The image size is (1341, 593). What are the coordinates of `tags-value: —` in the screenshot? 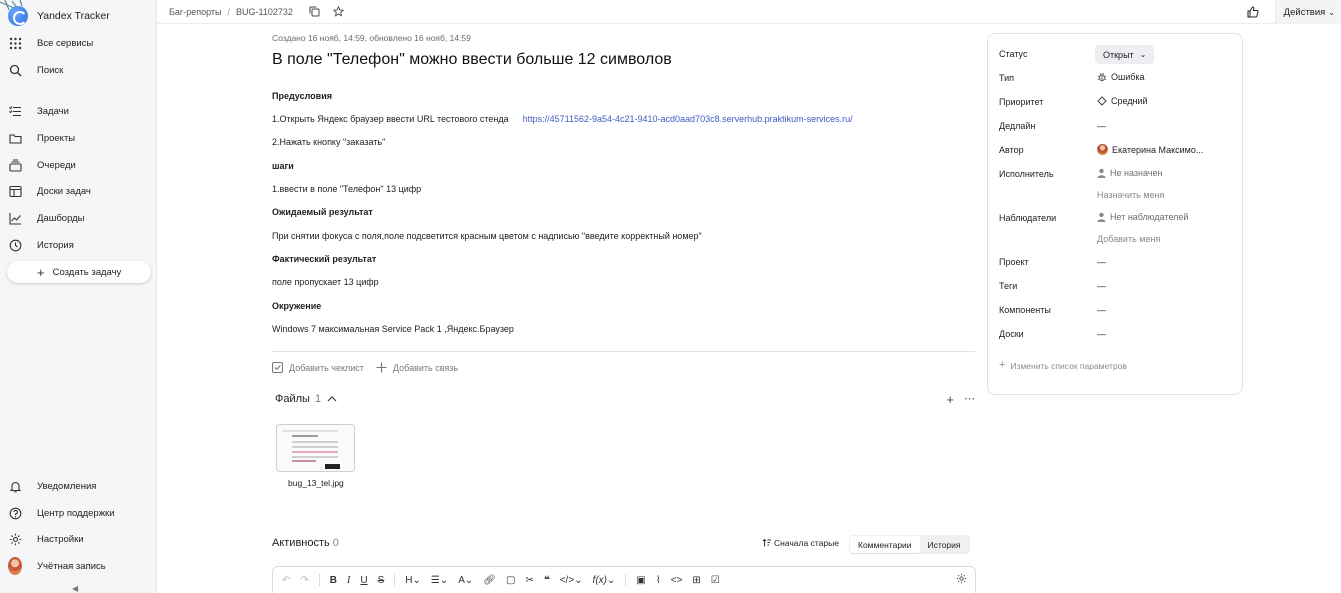 It's located at (1101, 286).